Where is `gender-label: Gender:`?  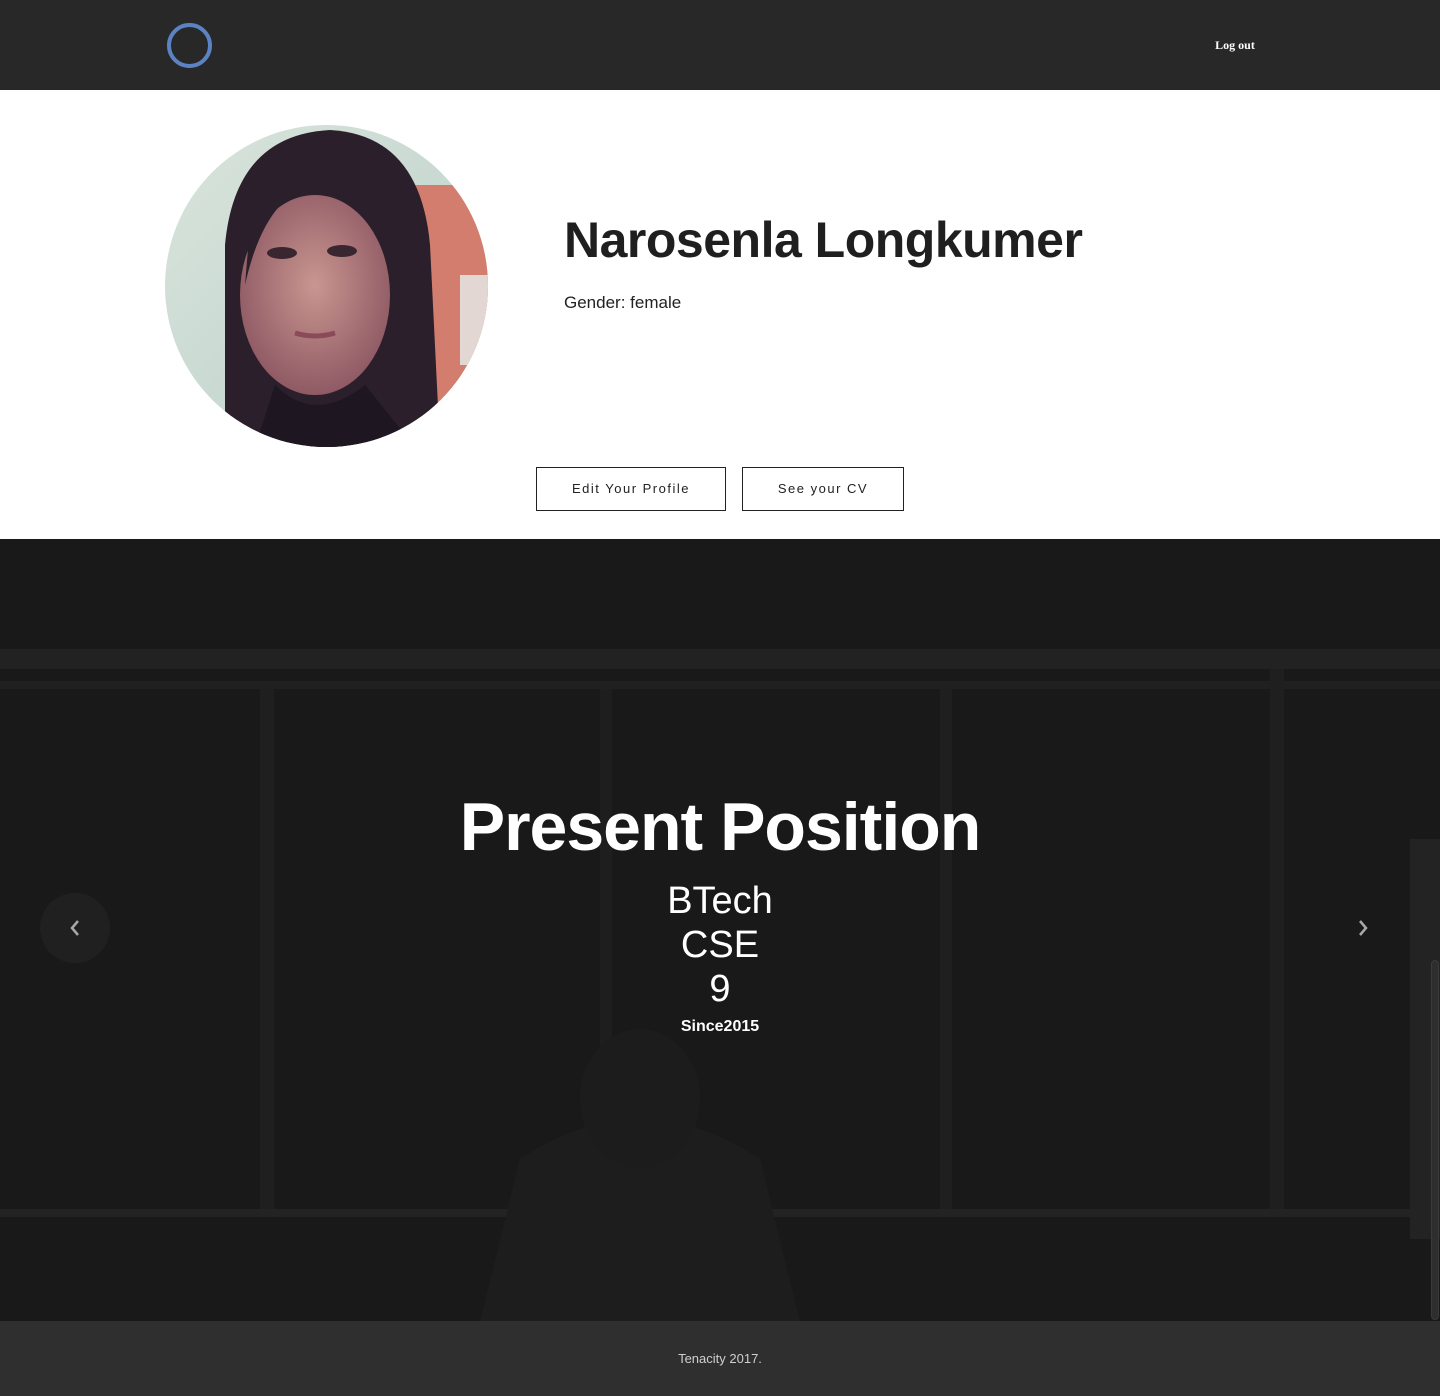 gender-label: Gender: is located at coordinates (597, 302).